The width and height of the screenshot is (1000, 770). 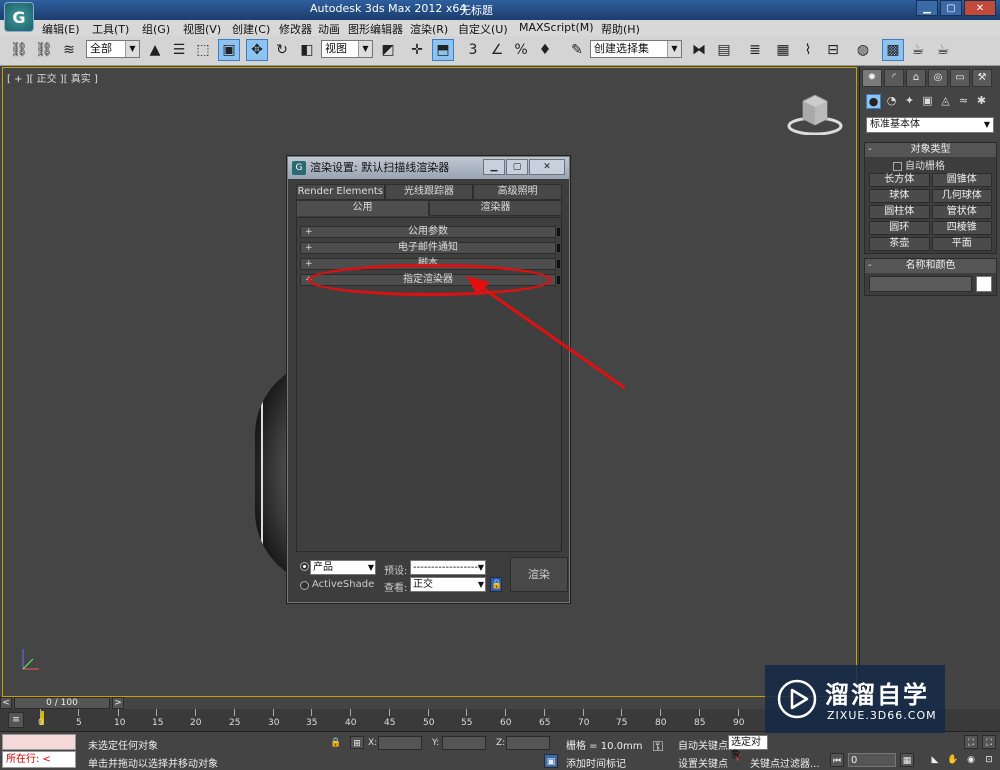 I want to click on dialog-close-button: ✕, so click(x=547, y=167).